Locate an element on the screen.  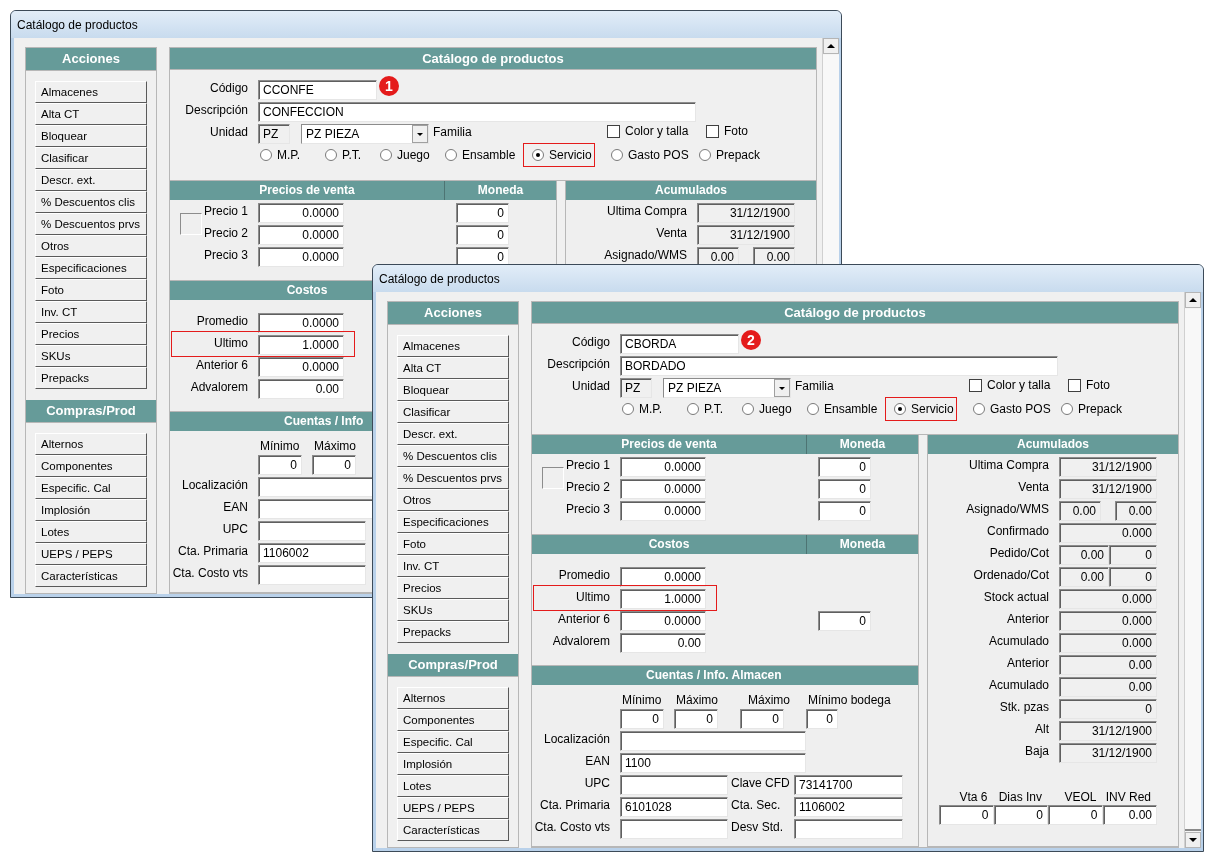
text-field: 73141700 is located at coordinates (848, 785).